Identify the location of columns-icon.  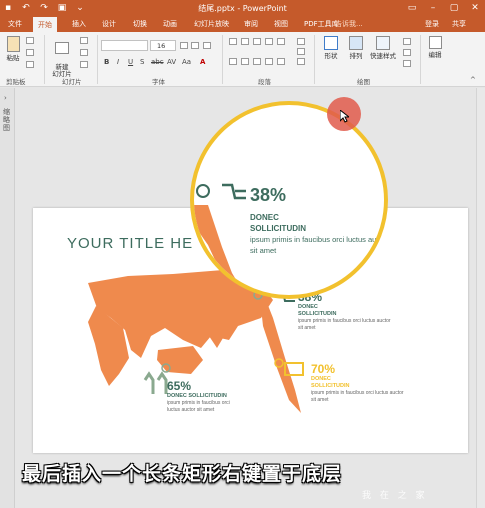
(281, 61).